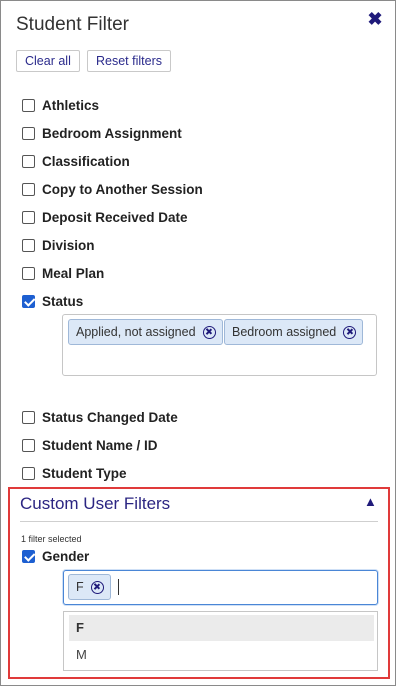 The width and height of the screenshot is (396, 686). I want to click on clear-all-button: Clear all, so click(48, 61).